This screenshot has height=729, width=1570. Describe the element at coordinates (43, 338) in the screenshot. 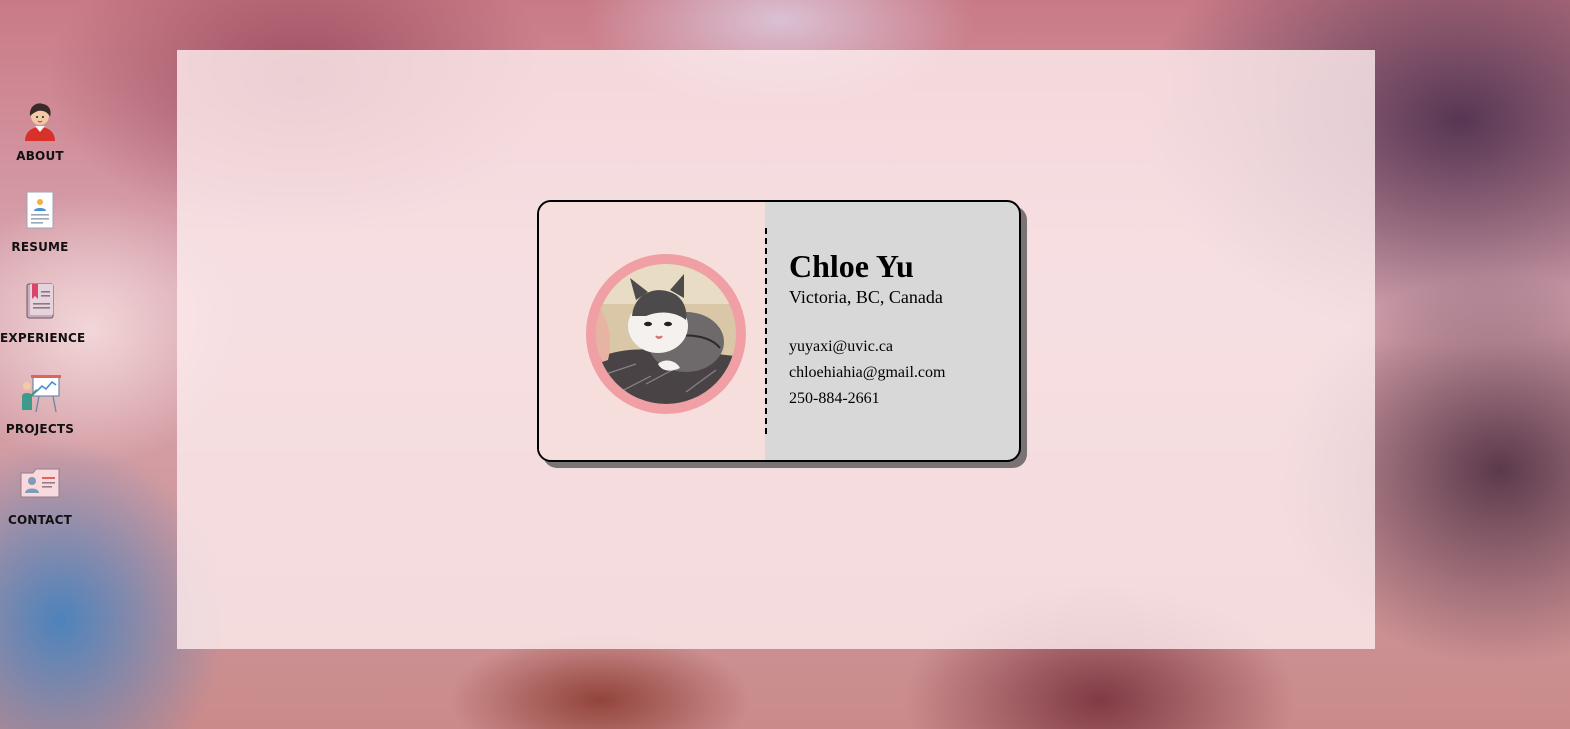

I see `nav-label-experience: EXPERIENCE` at that location.